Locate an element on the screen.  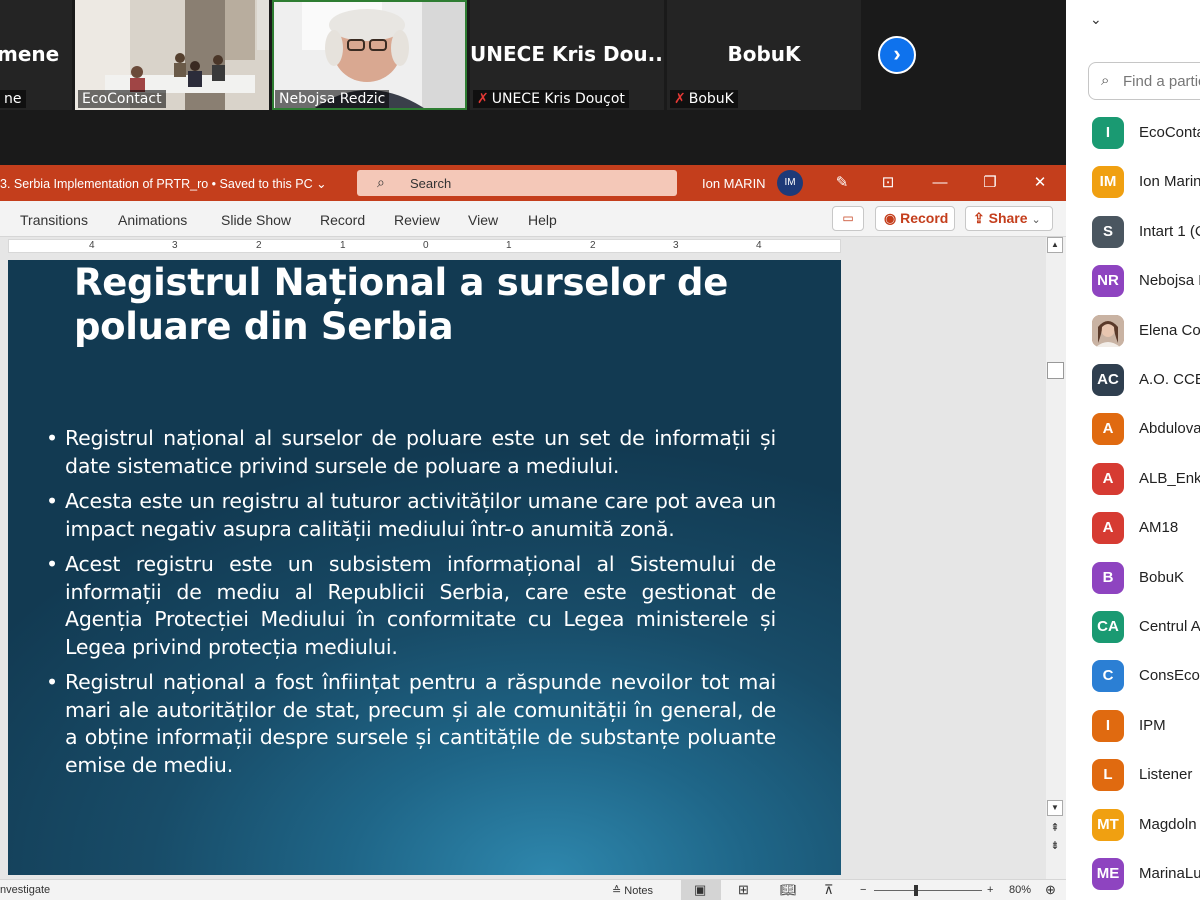
tab-review: Review is located at coordinates (417, 220).